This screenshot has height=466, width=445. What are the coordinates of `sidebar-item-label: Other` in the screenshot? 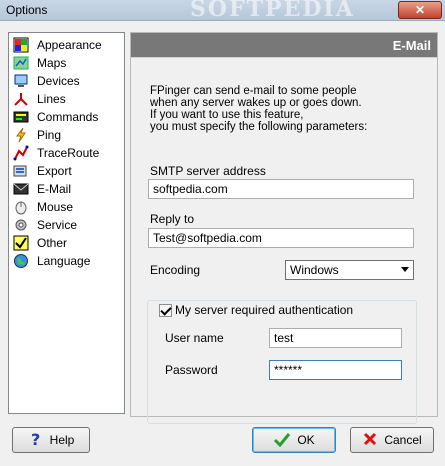 It's located at (52, 243).